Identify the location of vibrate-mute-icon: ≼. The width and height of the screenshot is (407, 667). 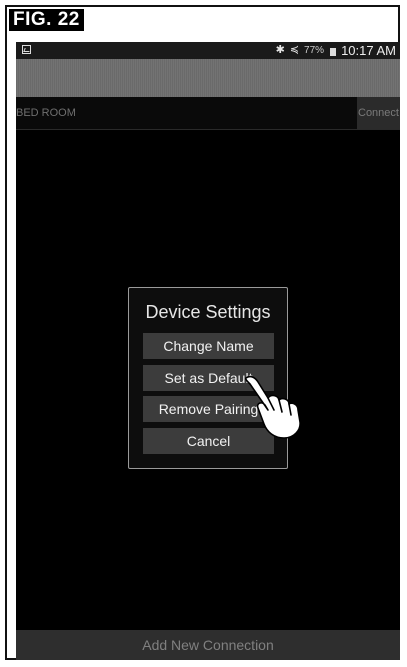
(294, 50).